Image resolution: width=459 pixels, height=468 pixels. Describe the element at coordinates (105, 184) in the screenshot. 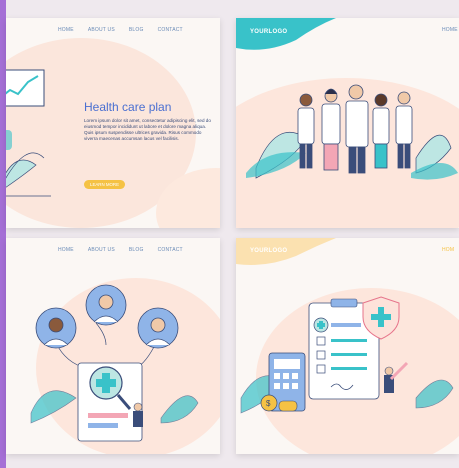

I see `learn-more-button: LEARN MORE` at that location.